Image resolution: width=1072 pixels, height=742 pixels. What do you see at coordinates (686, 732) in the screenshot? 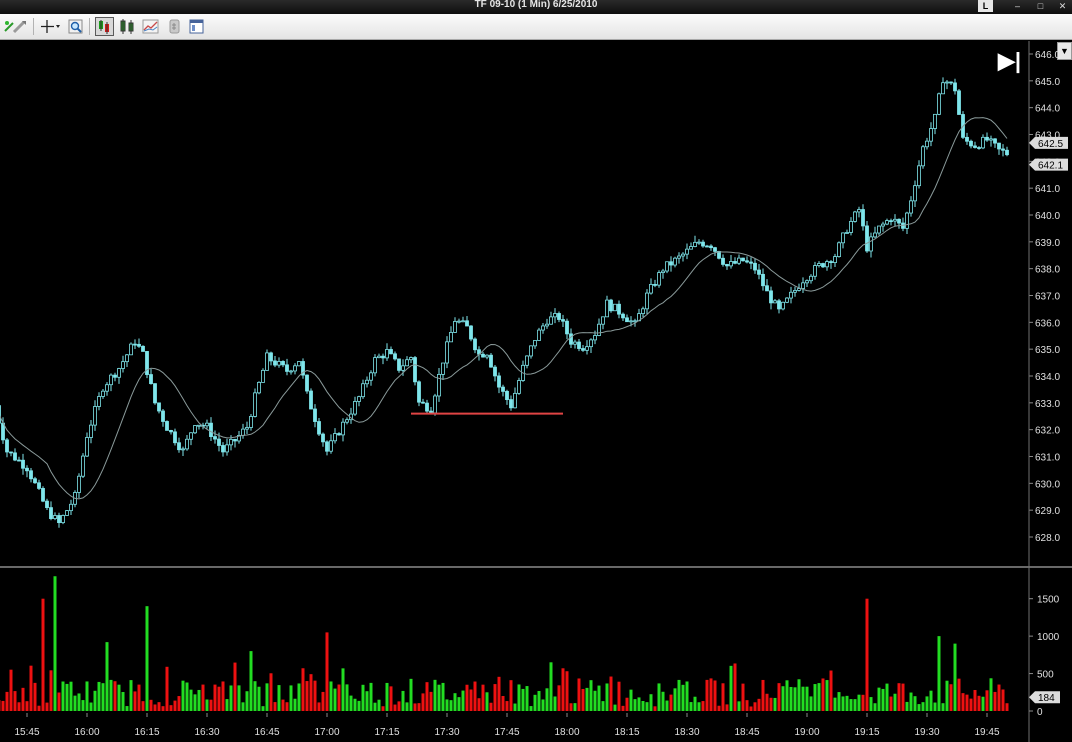
I see `time-tick-label: 18:30` at bounding box center [686, 732].